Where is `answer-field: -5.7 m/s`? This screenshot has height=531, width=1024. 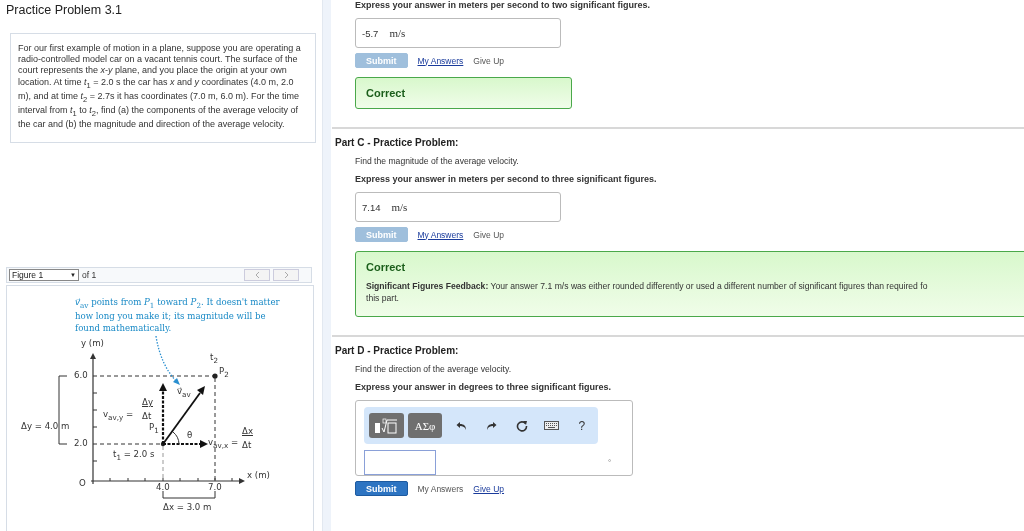 answer-field: -5.7 m/s is located at coordinates (458, 33).